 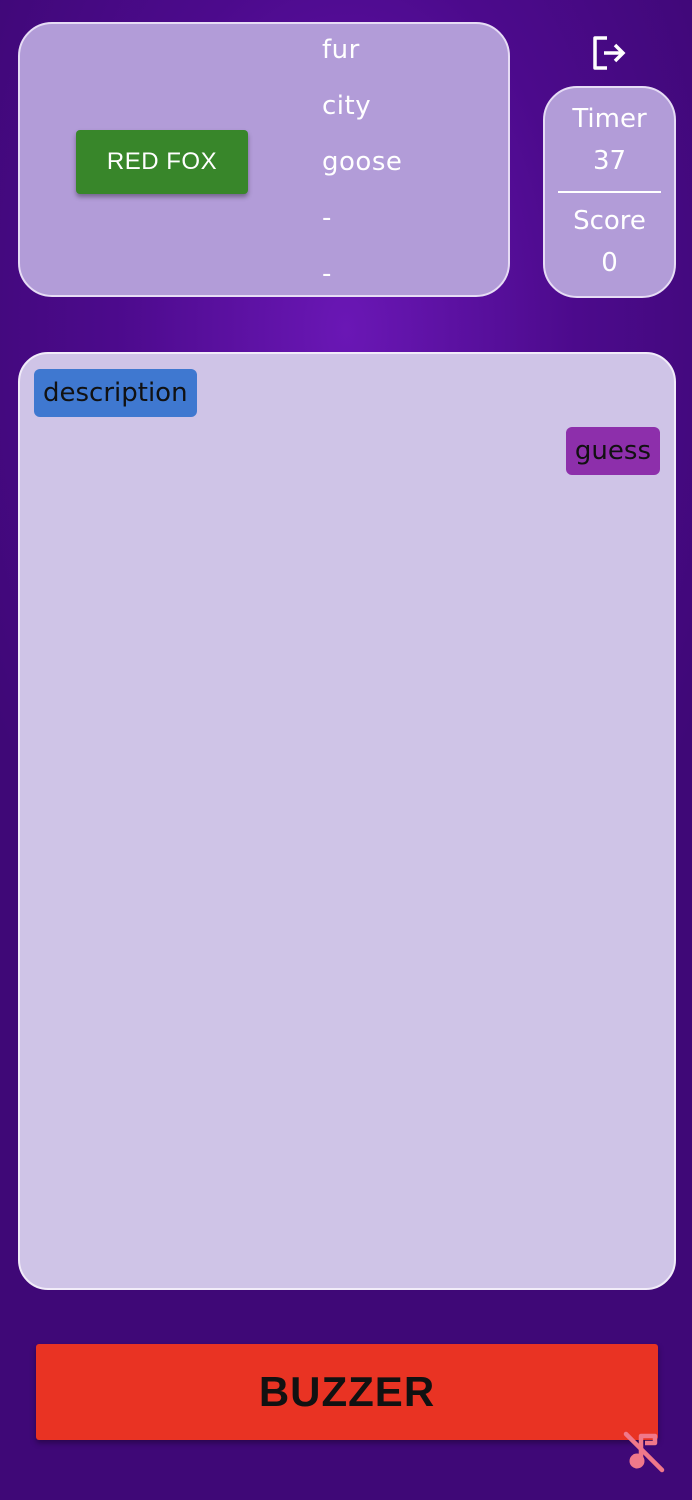 What do you see at coordinates (644, 1452) in the screenshot?
I see `music-off-icon` at bounding box center [644, 1452].